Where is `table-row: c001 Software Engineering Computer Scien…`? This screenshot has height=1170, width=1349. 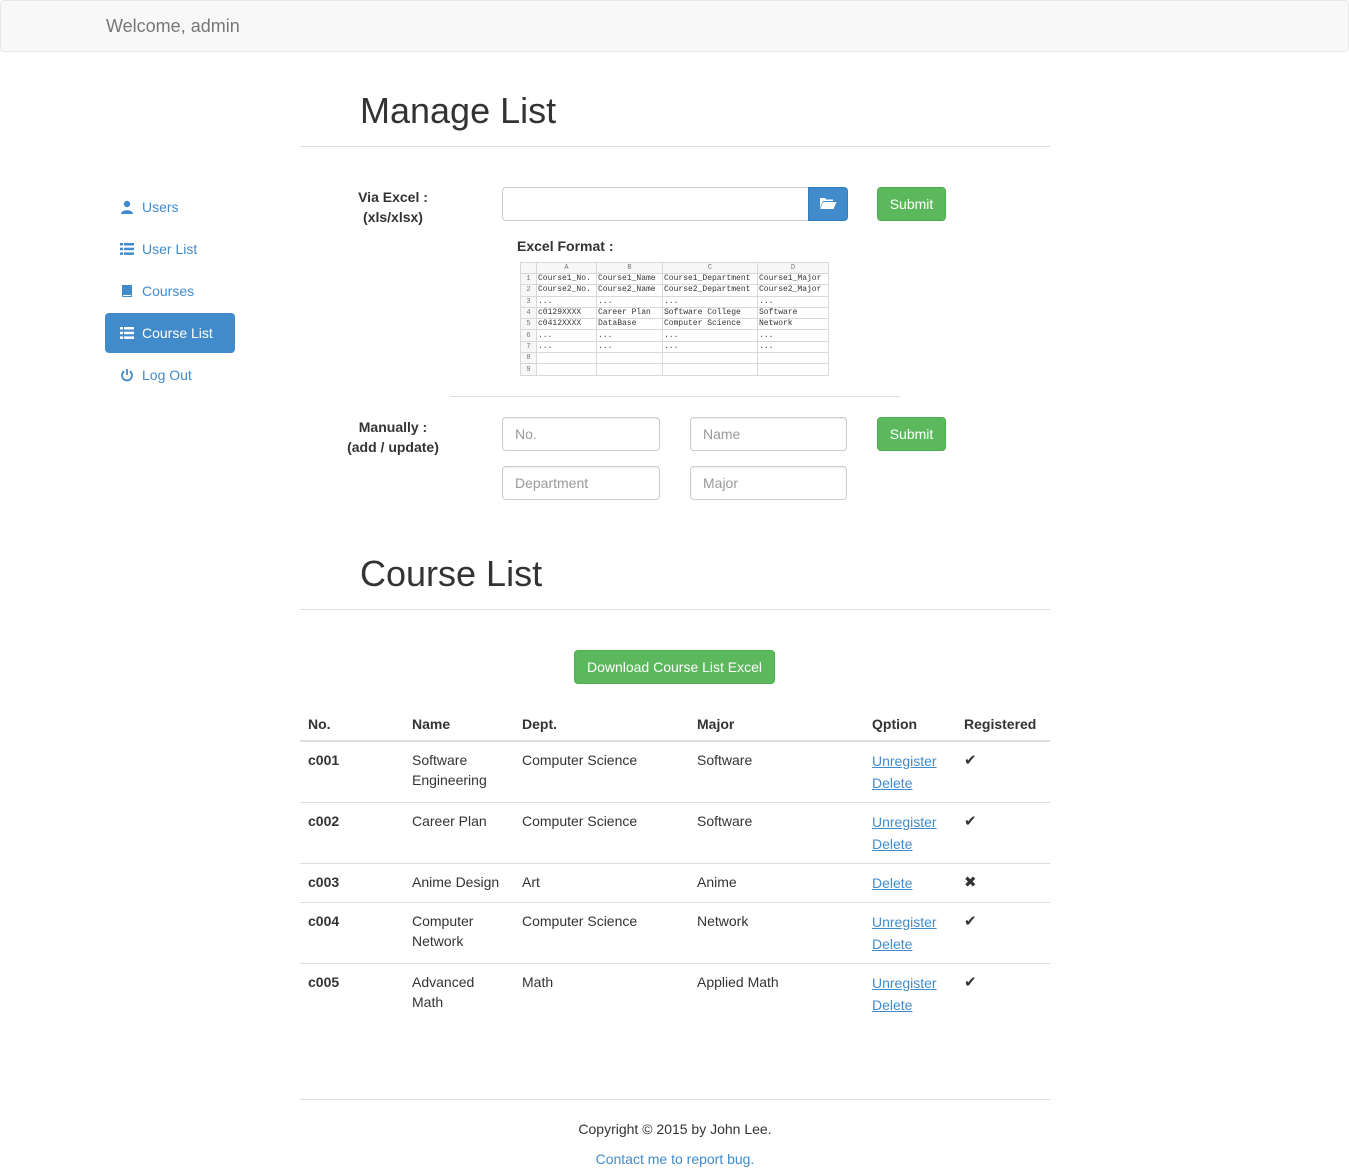 table-row: c001 Software Engineering Computer Scien… is located at coordinates (675, 771).